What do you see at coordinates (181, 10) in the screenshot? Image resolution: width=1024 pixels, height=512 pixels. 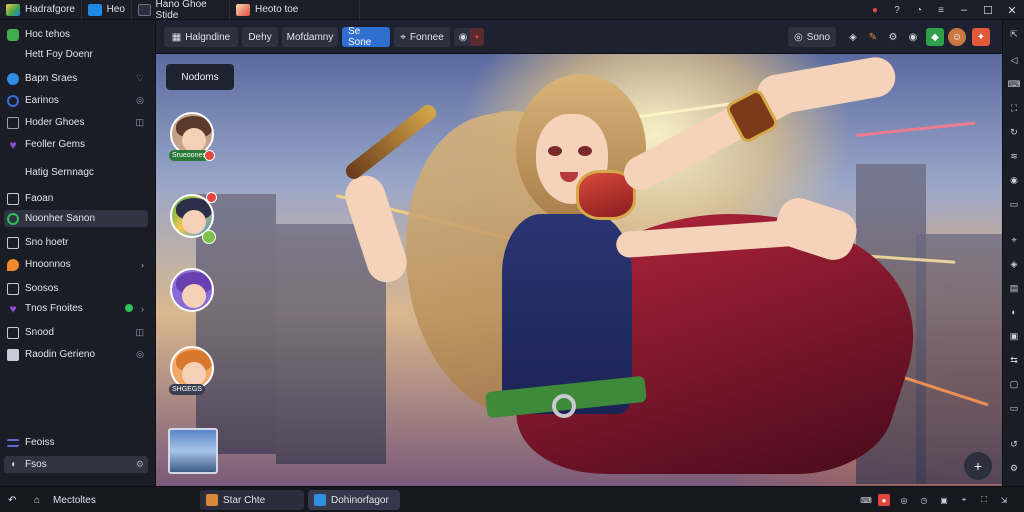 I see `tab-hano: Hano Ghoe Stide` at bounding box center [181, 10].